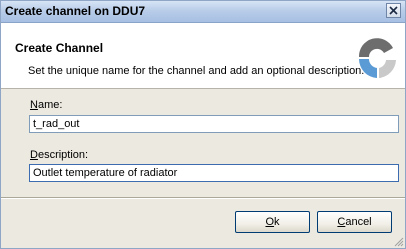  I want to click on logo-icon, so click(377, 58).